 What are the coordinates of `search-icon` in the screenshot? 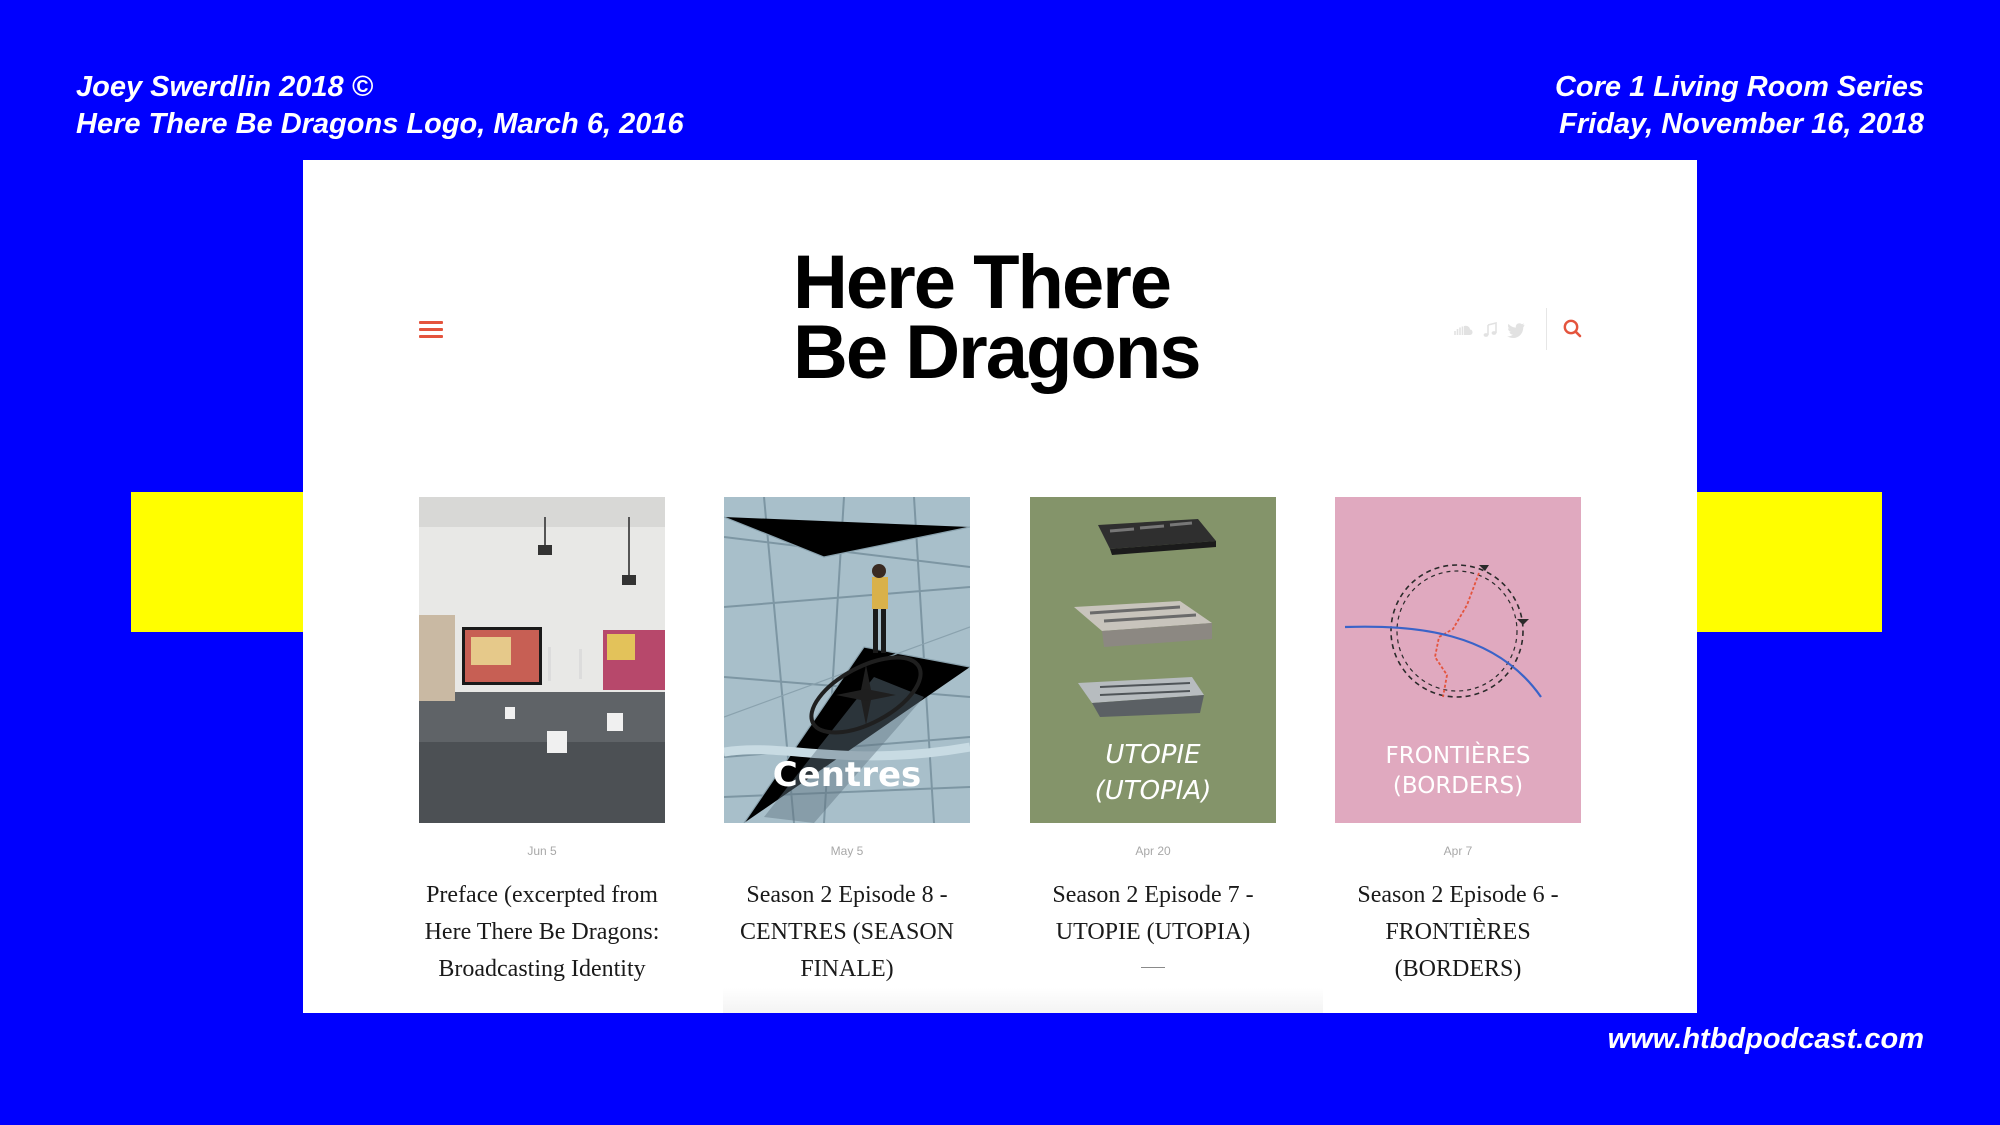 It's located at (1573, 329).